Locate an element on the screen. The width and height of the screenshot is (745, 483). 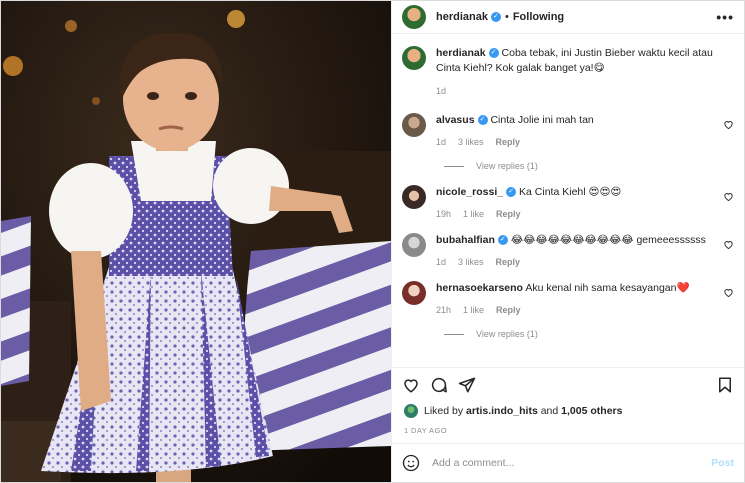
comment-username: bubahalfian is located at coordinates (465, 240).